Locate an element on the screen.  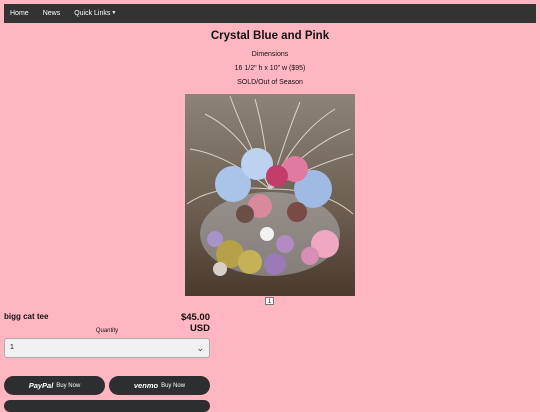
paypal-button-label: Buy Now is located at coordinates (68, 385).